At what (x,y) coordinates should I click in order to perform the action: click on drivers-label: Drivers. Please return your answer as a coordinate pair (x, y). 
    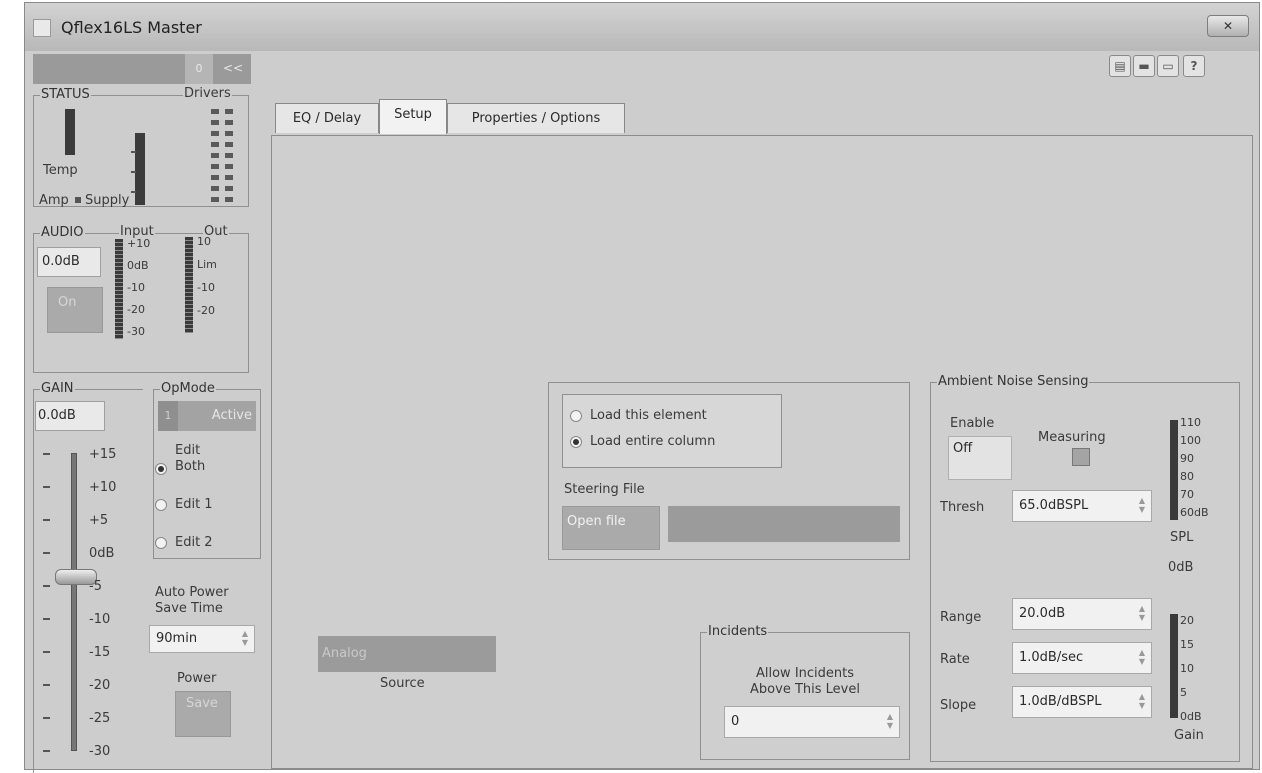
    Looking at the image, I should click on (207, 93).